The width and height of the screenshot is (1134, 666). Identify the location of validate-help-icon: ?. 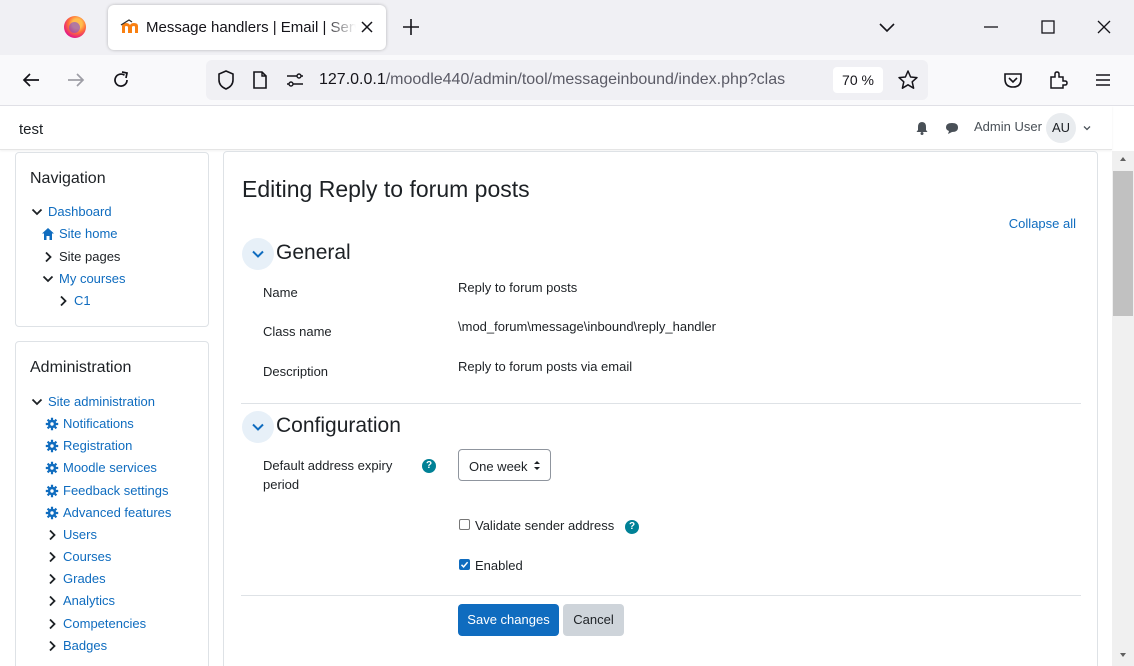
(632, 527).